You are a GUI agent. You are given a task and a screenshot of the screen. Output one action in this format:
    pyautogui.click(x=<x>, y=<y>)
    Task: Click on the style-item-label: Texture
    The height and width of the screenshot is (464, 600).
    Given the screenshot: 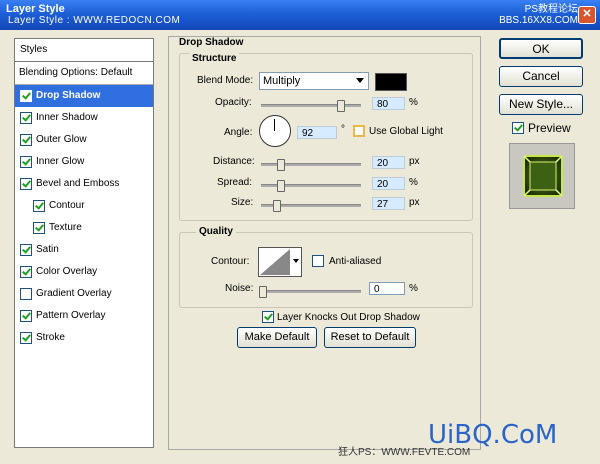 What is the action you would take?
    pyautogui.click(x=65, y=227)
    